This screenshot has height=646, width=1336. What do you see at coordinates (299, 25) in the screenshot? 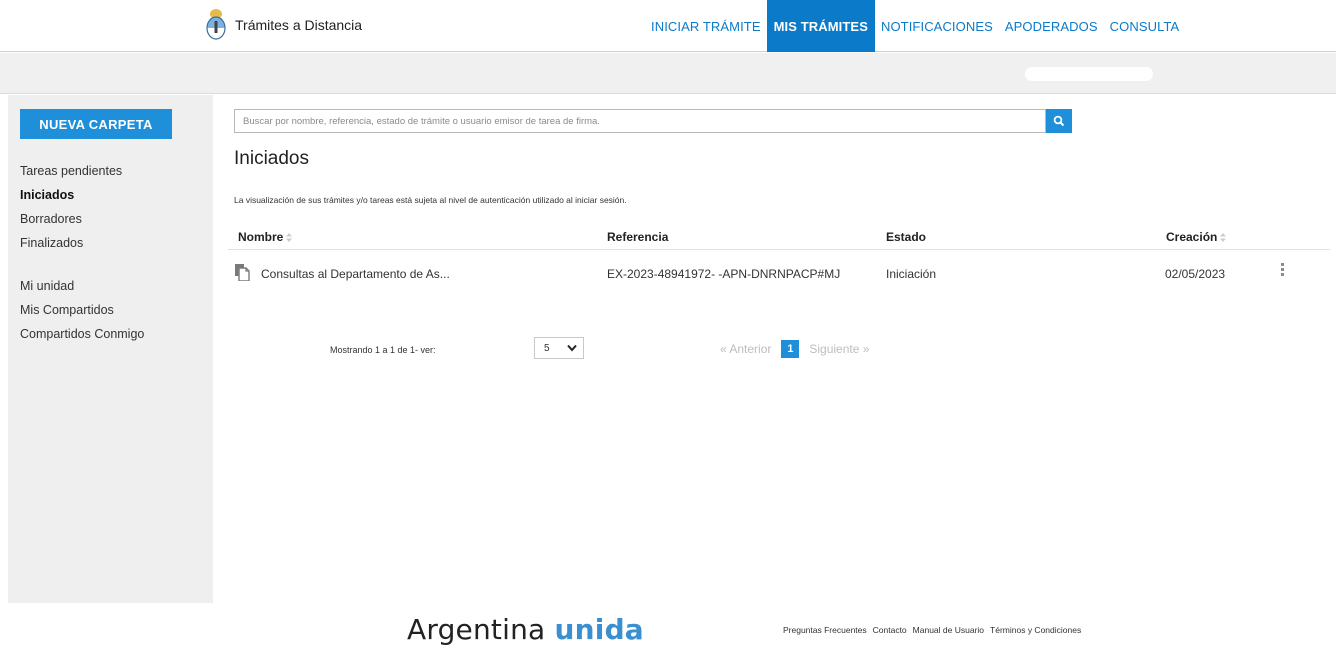
I see `brand-name: Trámites a Distancia` at bounding box center [299, 25].